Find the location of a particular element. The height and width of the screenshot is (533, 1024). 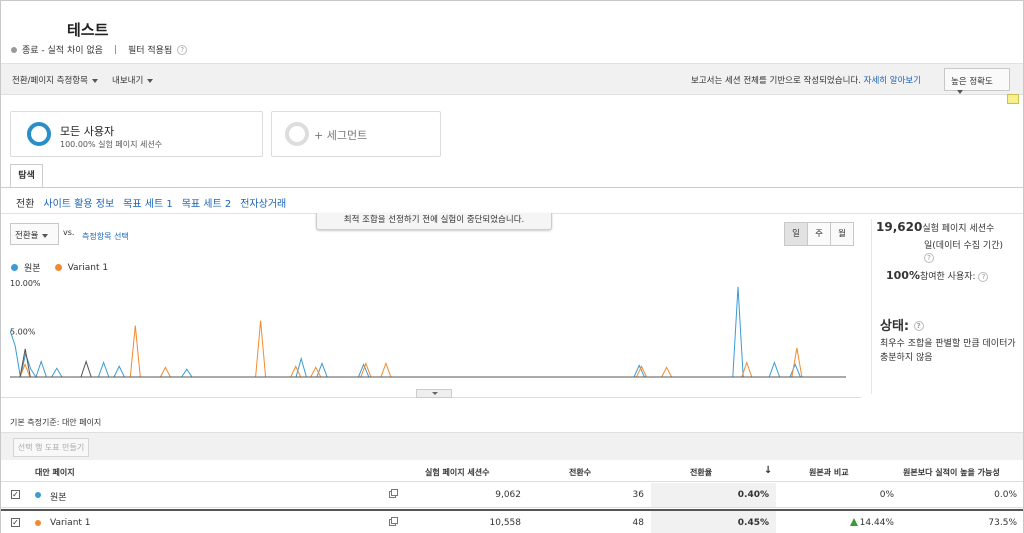

segment-ring-icon is located at coordinates (39, 134).